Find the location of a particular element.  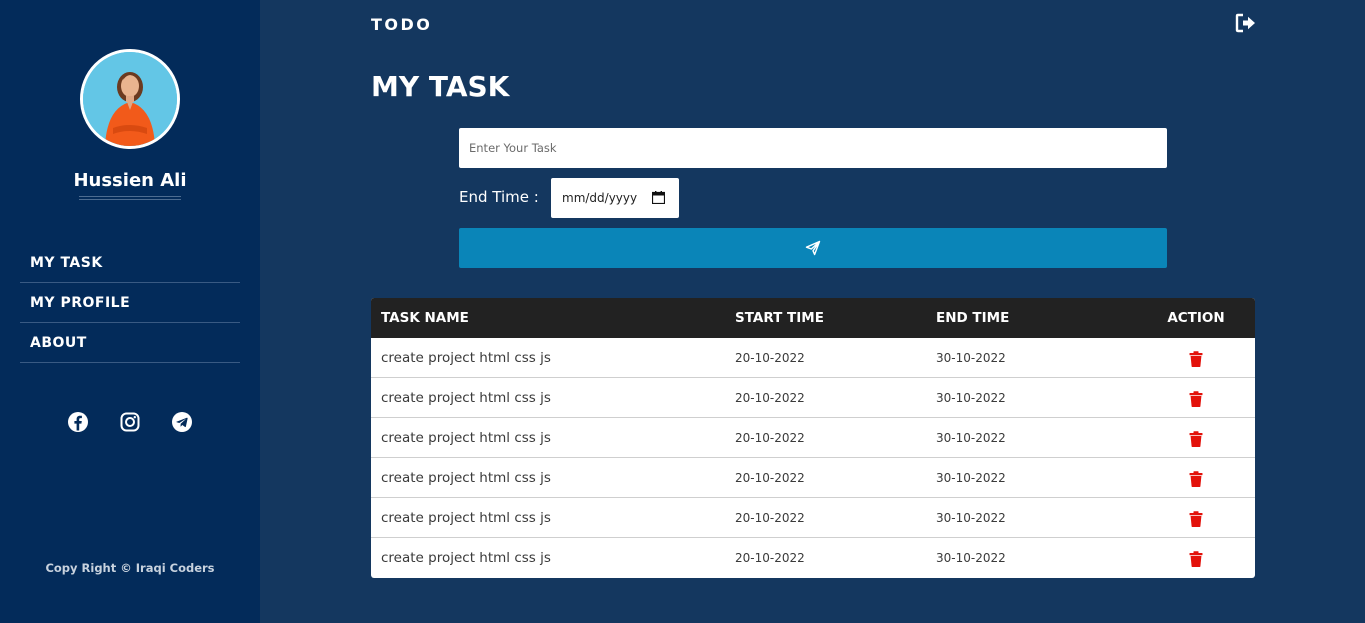

copyright-text: Copy Right © Iraqi Coders is located at coordinates (130, 568).